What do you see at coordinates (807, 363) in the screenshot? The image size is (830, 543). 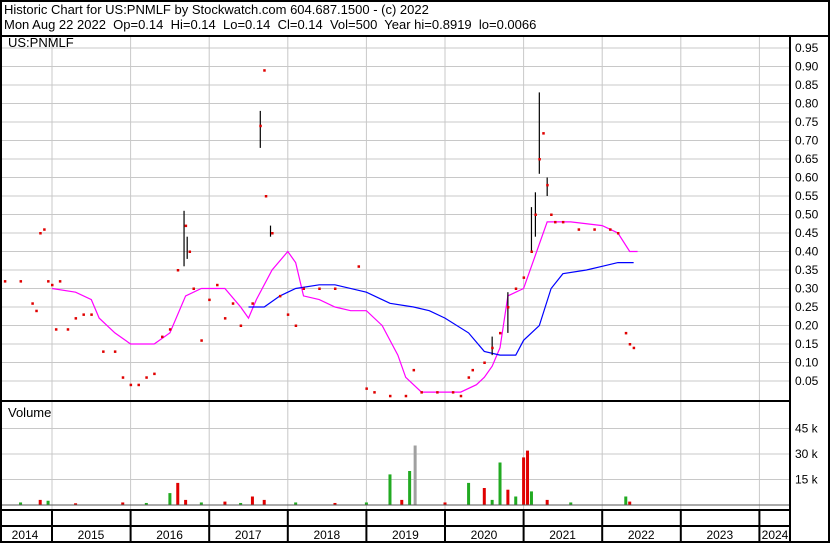 I see `price-tick-label: 0.10` at bounding box center [807, 363].